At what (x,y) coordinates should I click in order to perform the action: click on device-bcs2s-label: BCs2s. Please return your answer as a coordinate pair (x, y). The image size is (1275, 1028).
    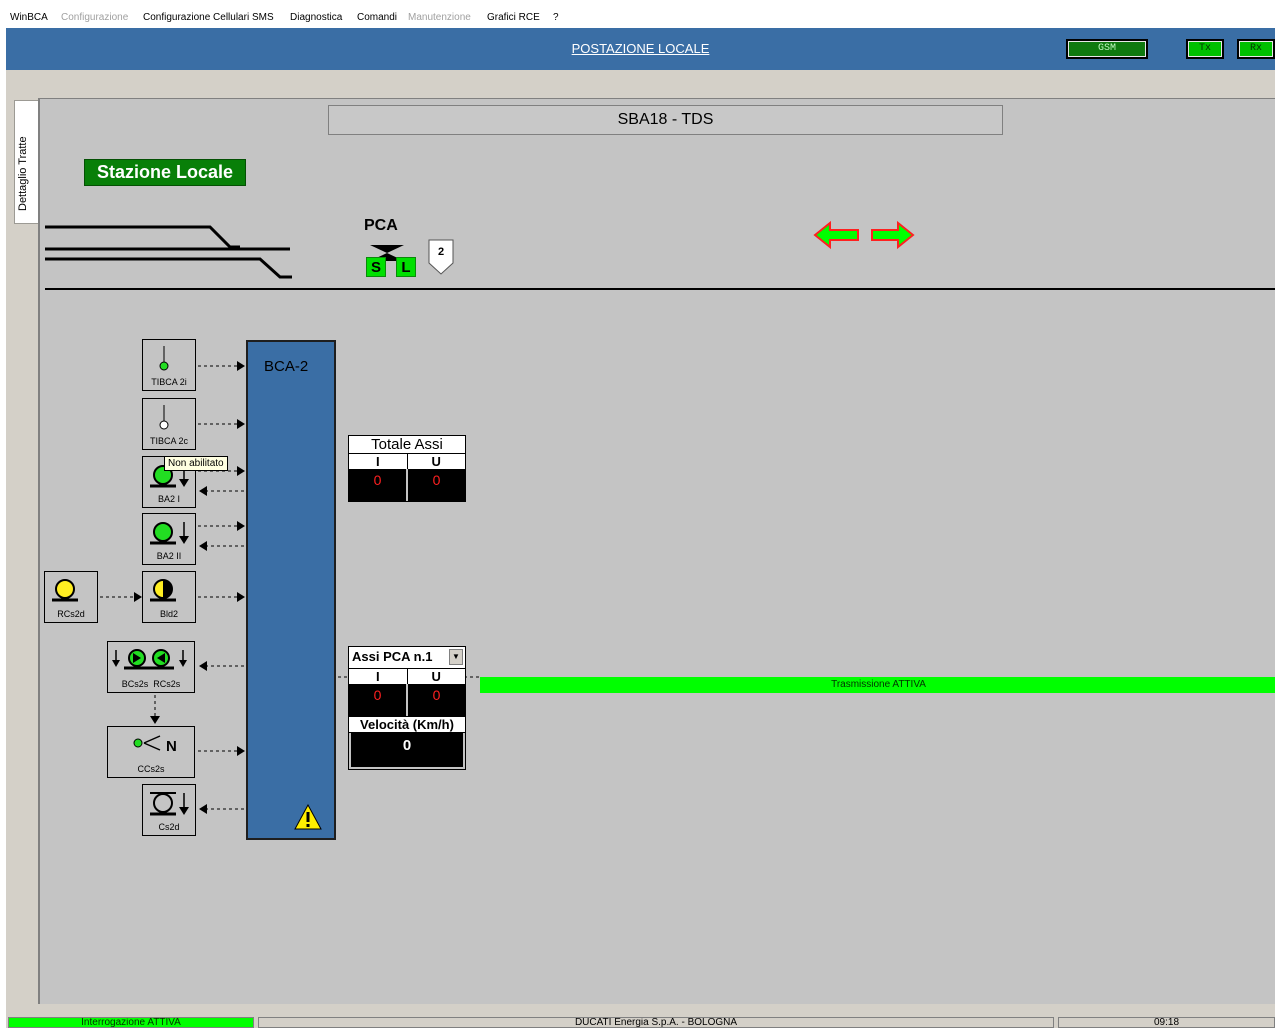
    Looking at the image, I should click on (135, 684).